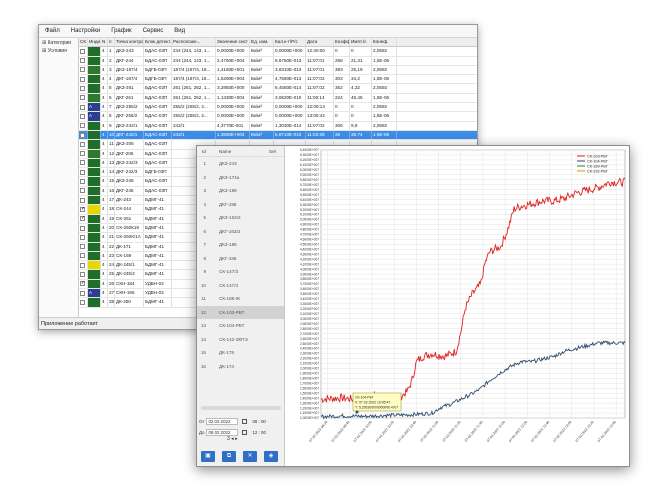 The image size is (660, 490). Describe the element at coordinates (240, 367) in the screenshot. I see `series-list-item: 16 ДК-174` at that location.